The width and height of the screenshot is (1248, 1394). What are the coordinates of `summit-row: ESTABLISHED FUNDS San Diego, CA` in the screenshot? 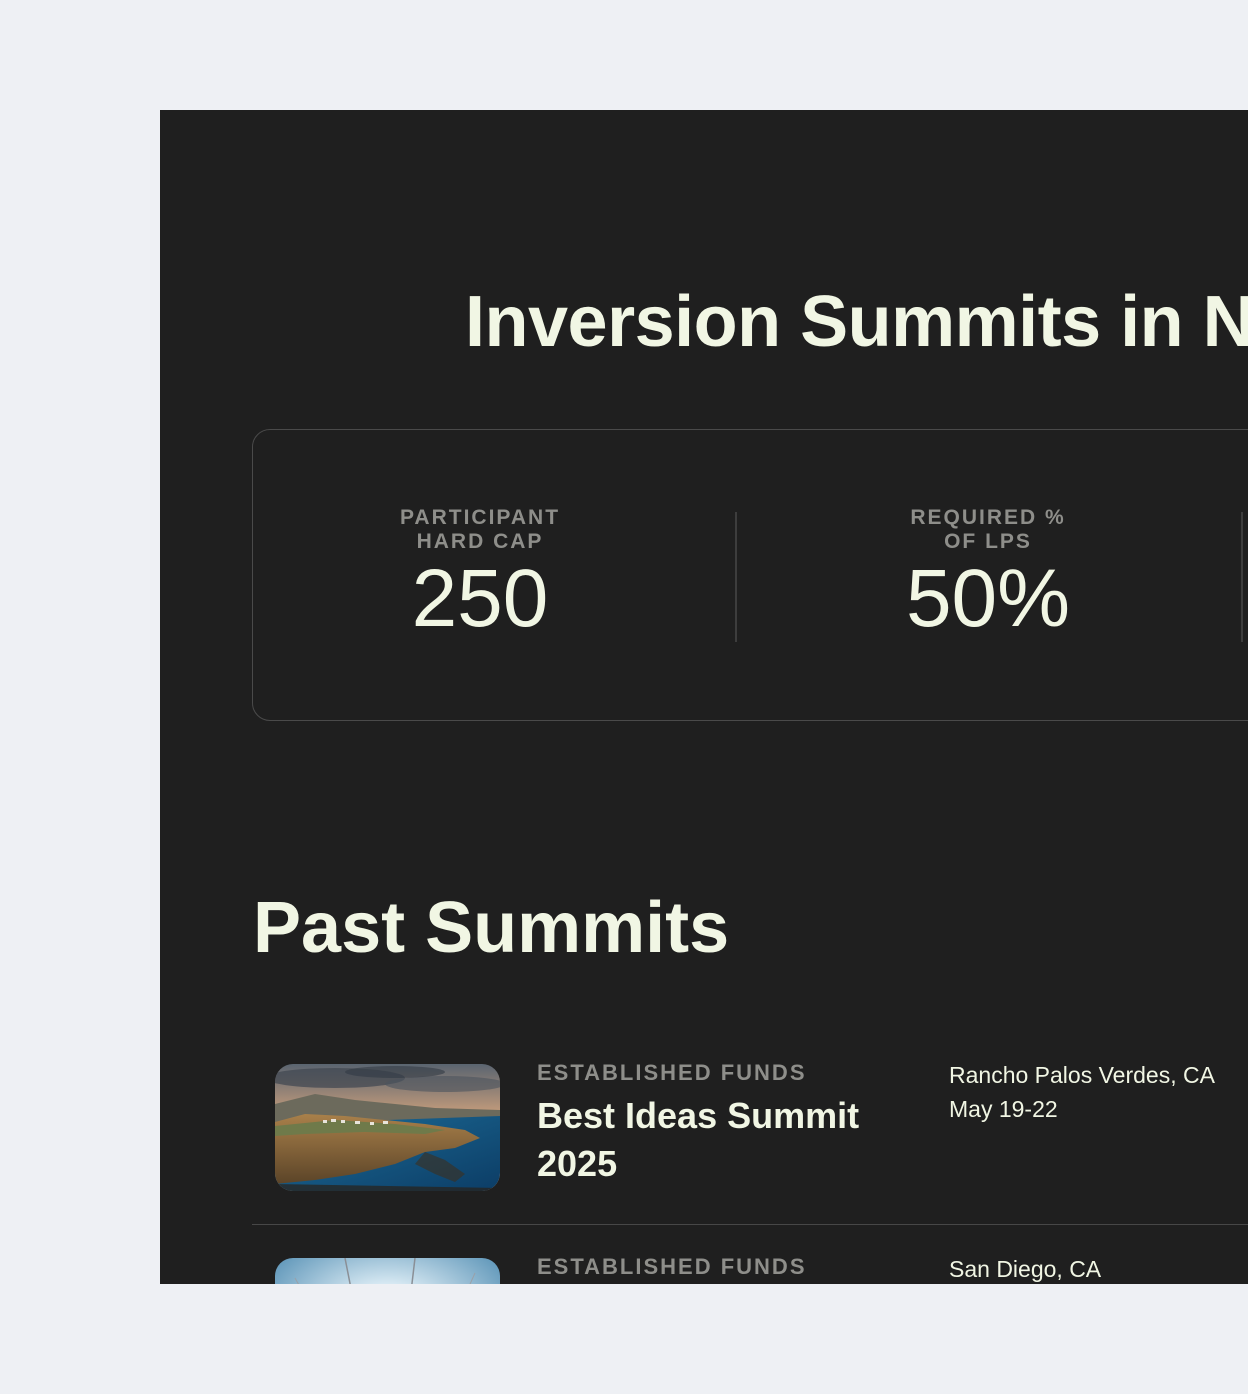 It's located at (750, 1269).